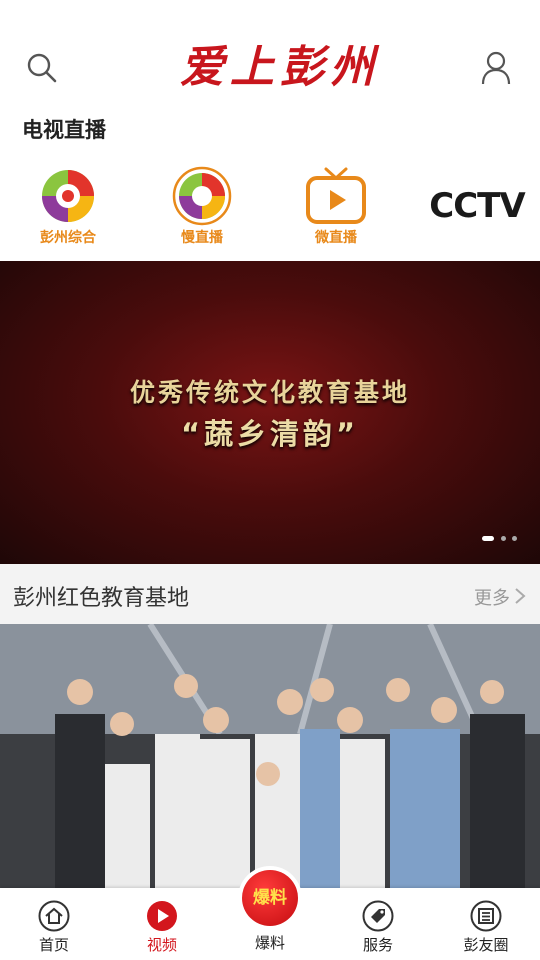  I want to click on tag-icon, so click(378, 916).